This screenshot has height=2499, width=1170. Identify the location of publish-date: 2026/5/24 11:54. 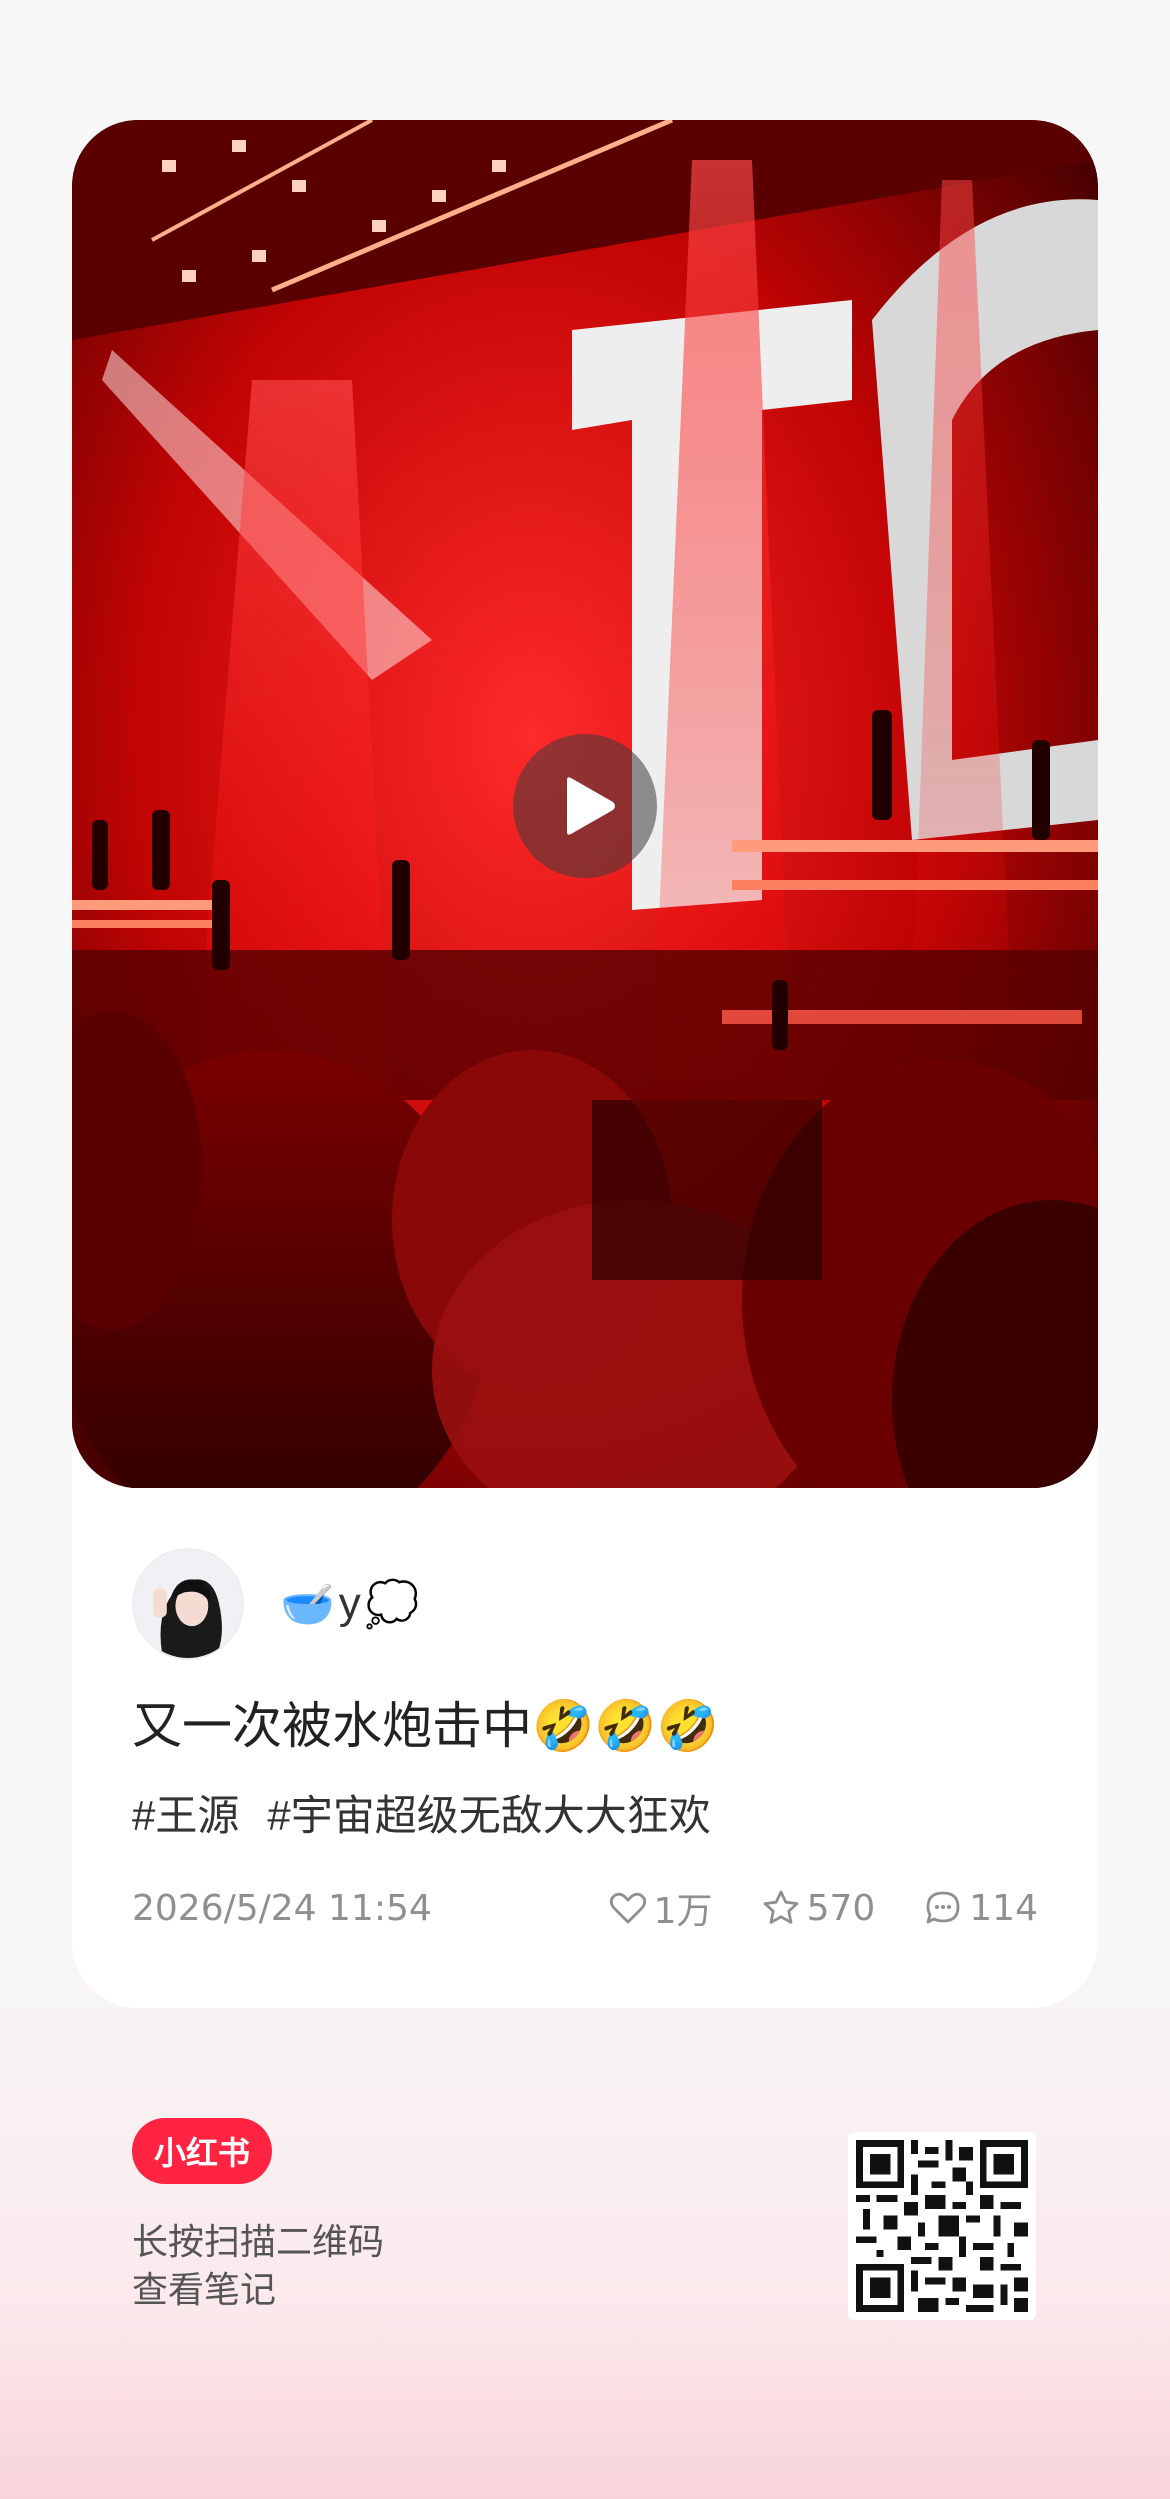
(282, 1908).